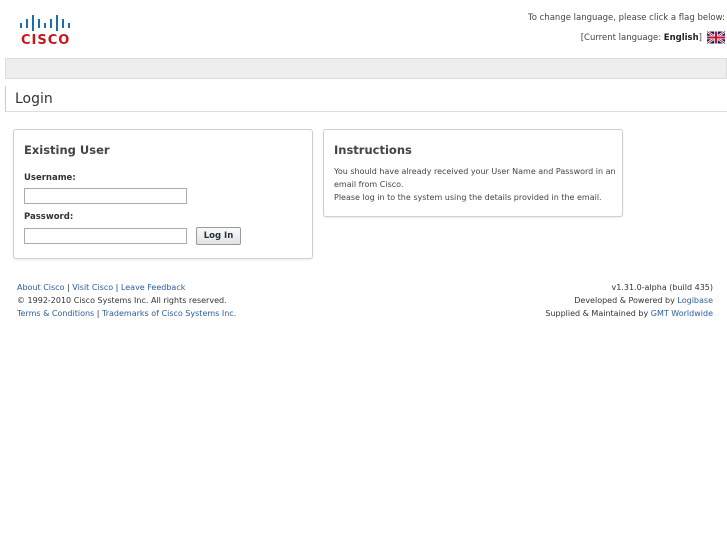  I want to click on username-label: Username:, so click(50, 178).